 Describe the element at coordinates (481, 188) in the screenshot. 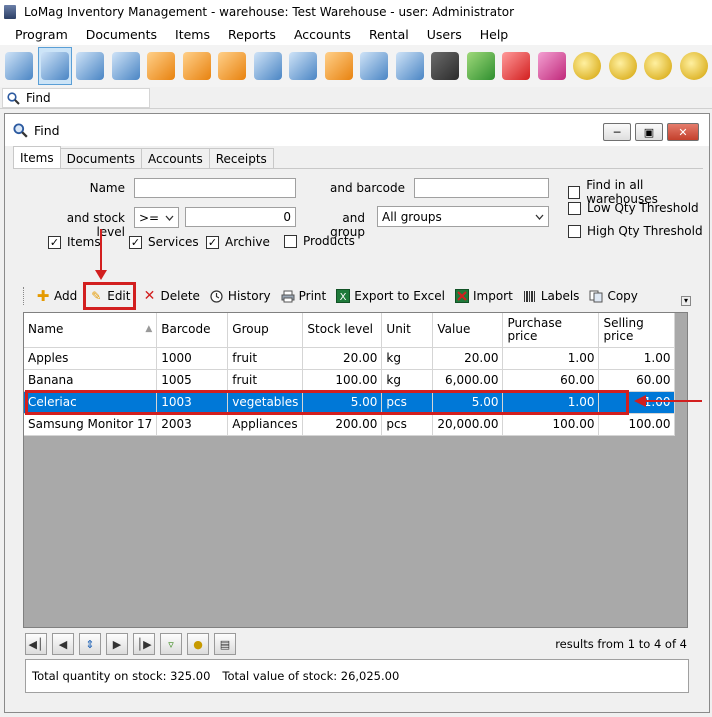

I see `barcode-input` at that location.